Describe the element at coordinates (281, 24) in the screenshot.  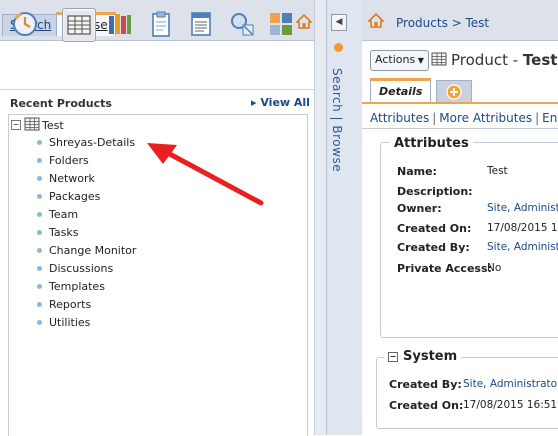
I see `layout-icon` at that location.